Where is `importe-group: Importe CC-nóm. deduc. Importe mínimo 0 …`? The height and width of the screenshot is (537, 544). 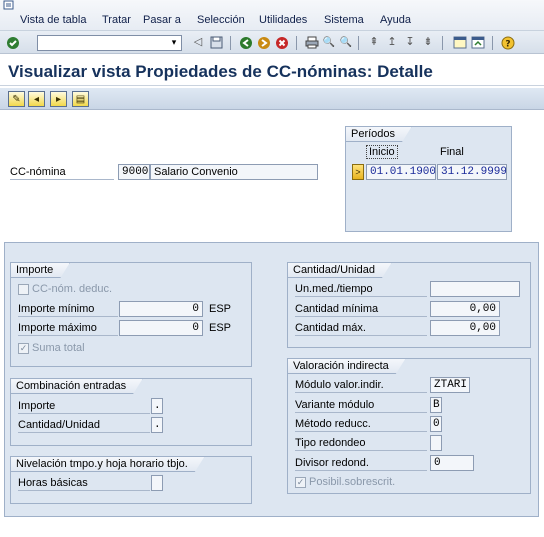 importe-group: Importe CC-nóm. deduc. Importe mínimo 0 … is located at coordinates (131, 314).